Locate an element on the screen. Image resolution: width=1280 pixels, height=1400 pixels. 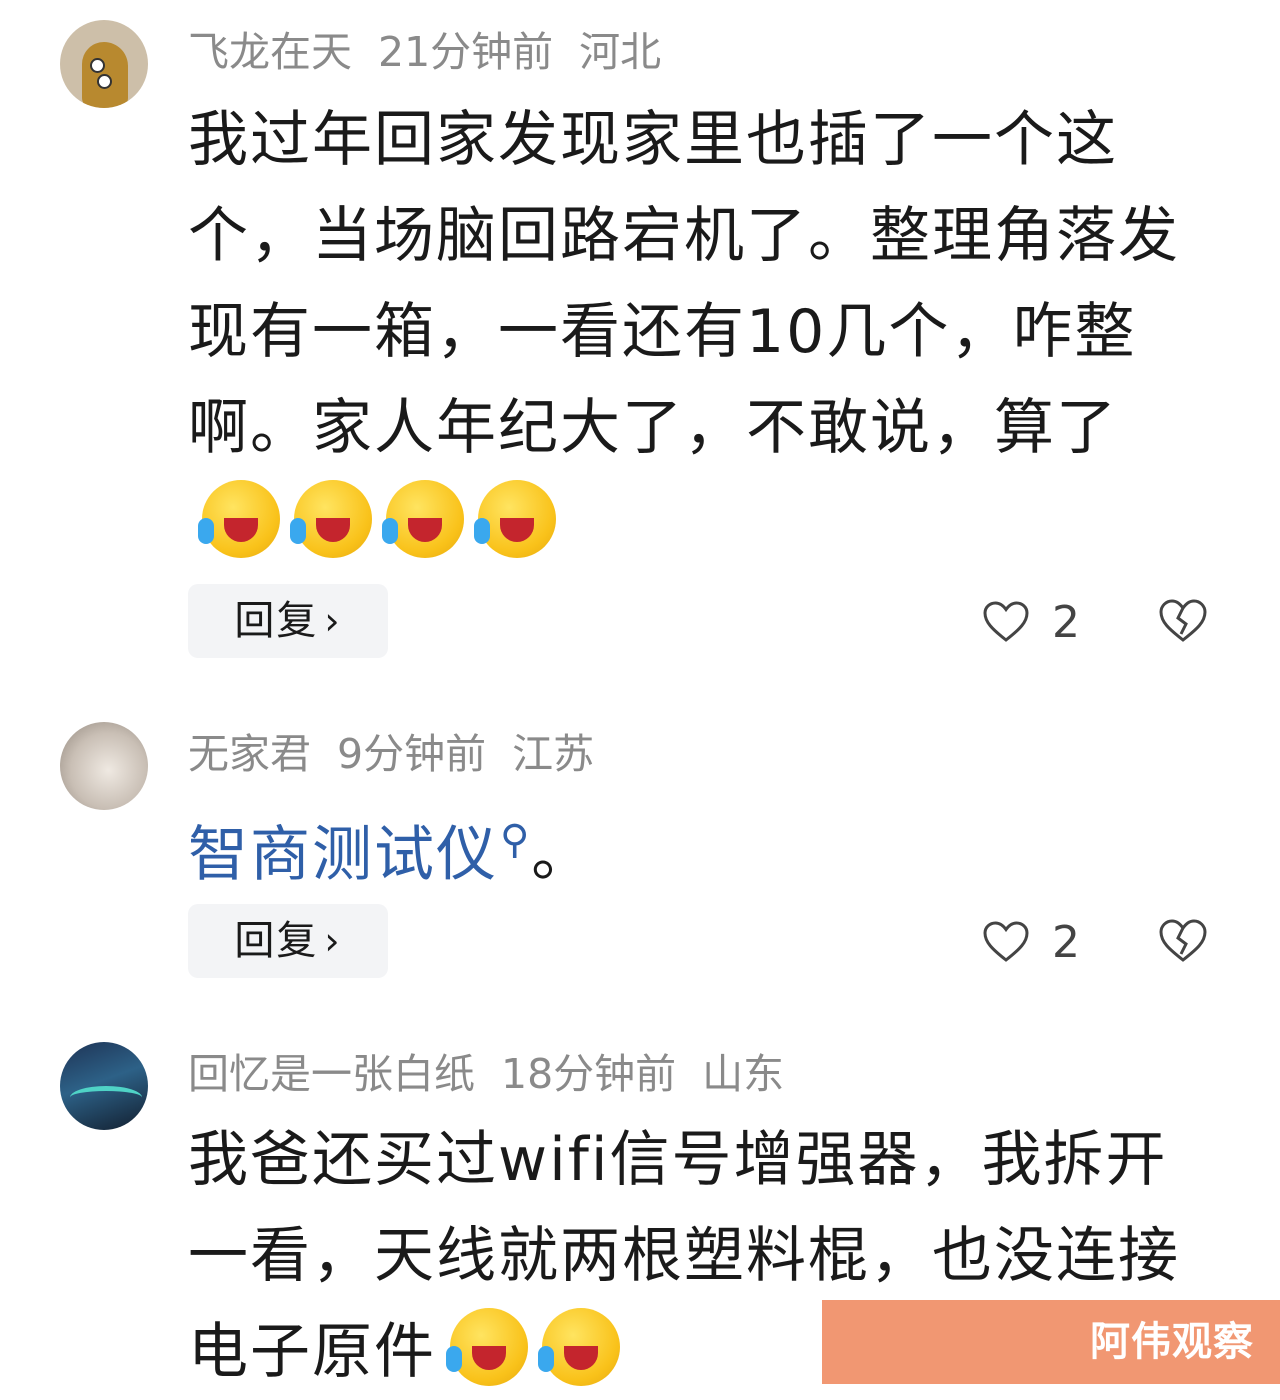
username: 无家君 is located at coordinates (249, 754).